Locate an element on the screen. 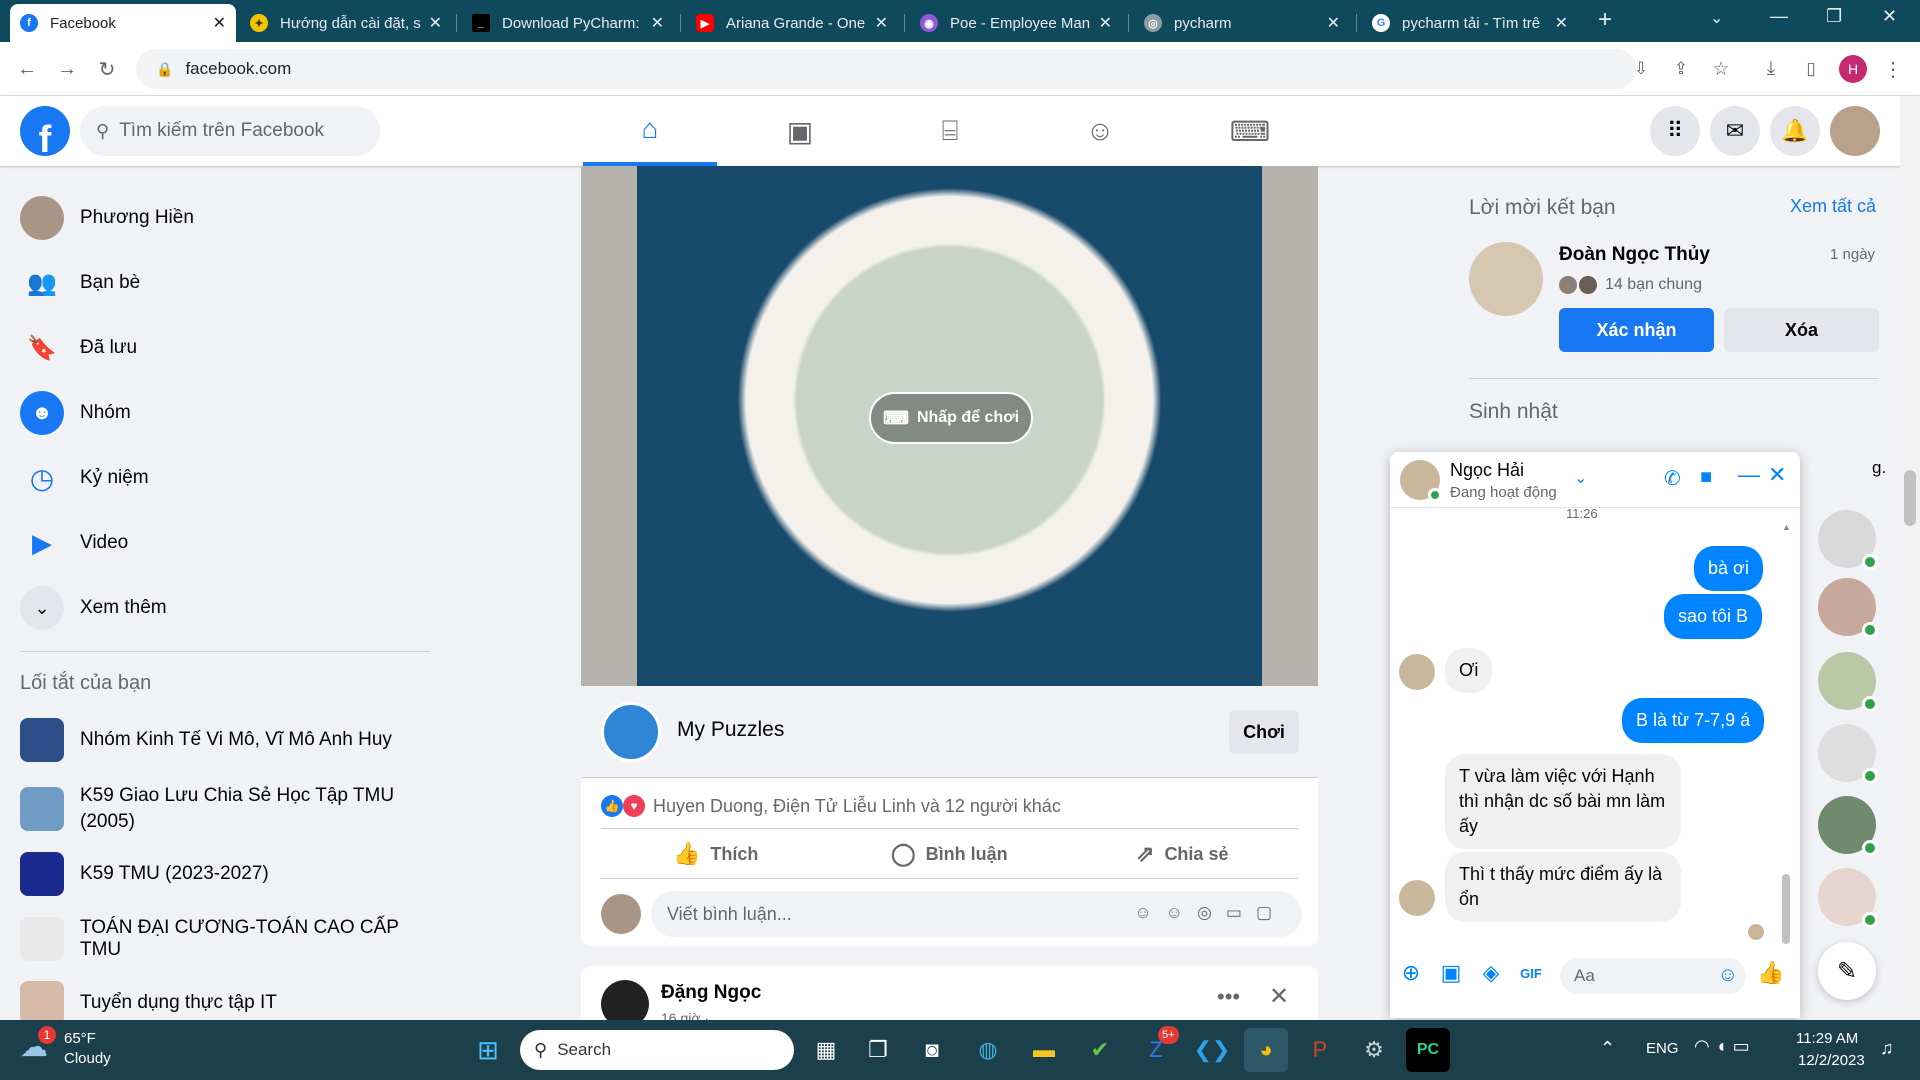 The height and width of the screenshot is (1080, 1920). meet-icon: ◙ is located at coordinates (932, 1050).